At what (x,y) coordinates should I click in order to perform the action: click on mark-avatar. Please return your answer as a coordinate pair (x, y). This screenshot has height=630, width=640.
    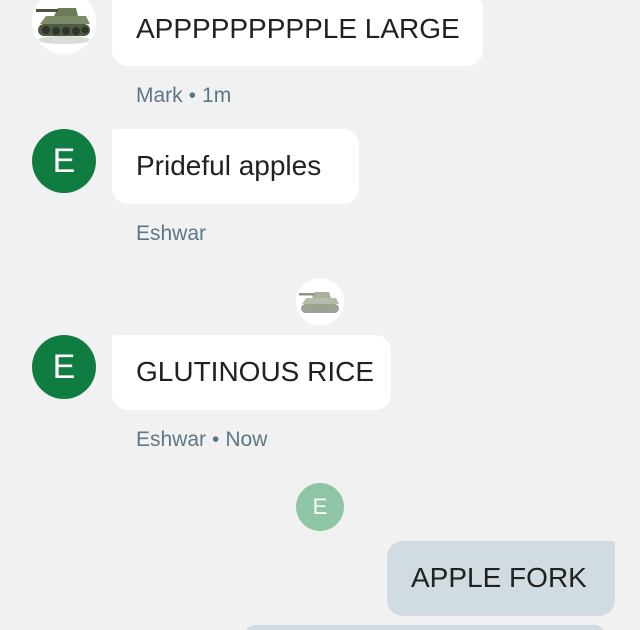
    Looking at the image, I should click on (64, 27).